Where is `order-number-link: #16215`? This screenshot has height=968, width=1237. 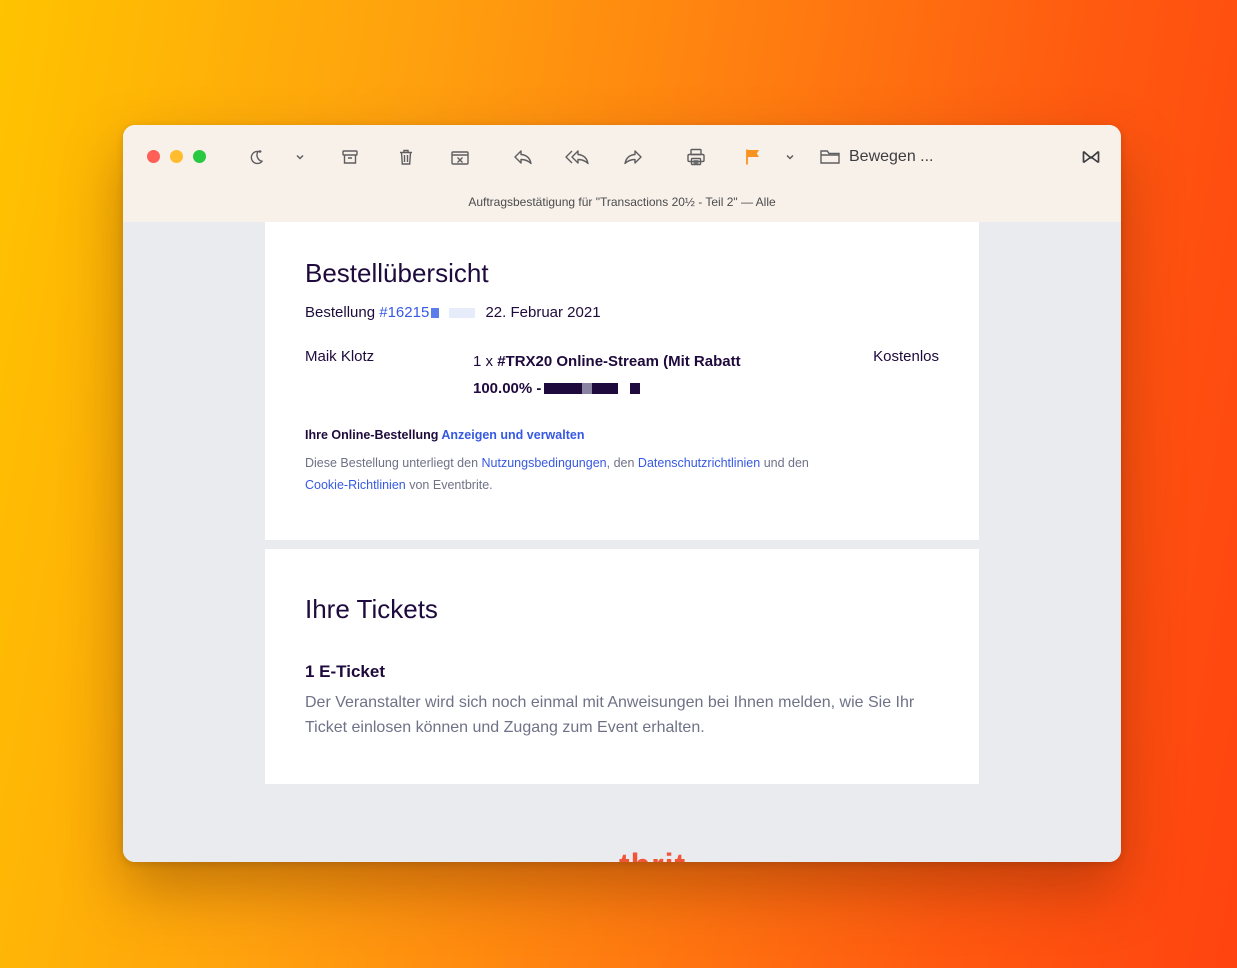
order-number-link: #16215 is located at coordinates (404, 312).